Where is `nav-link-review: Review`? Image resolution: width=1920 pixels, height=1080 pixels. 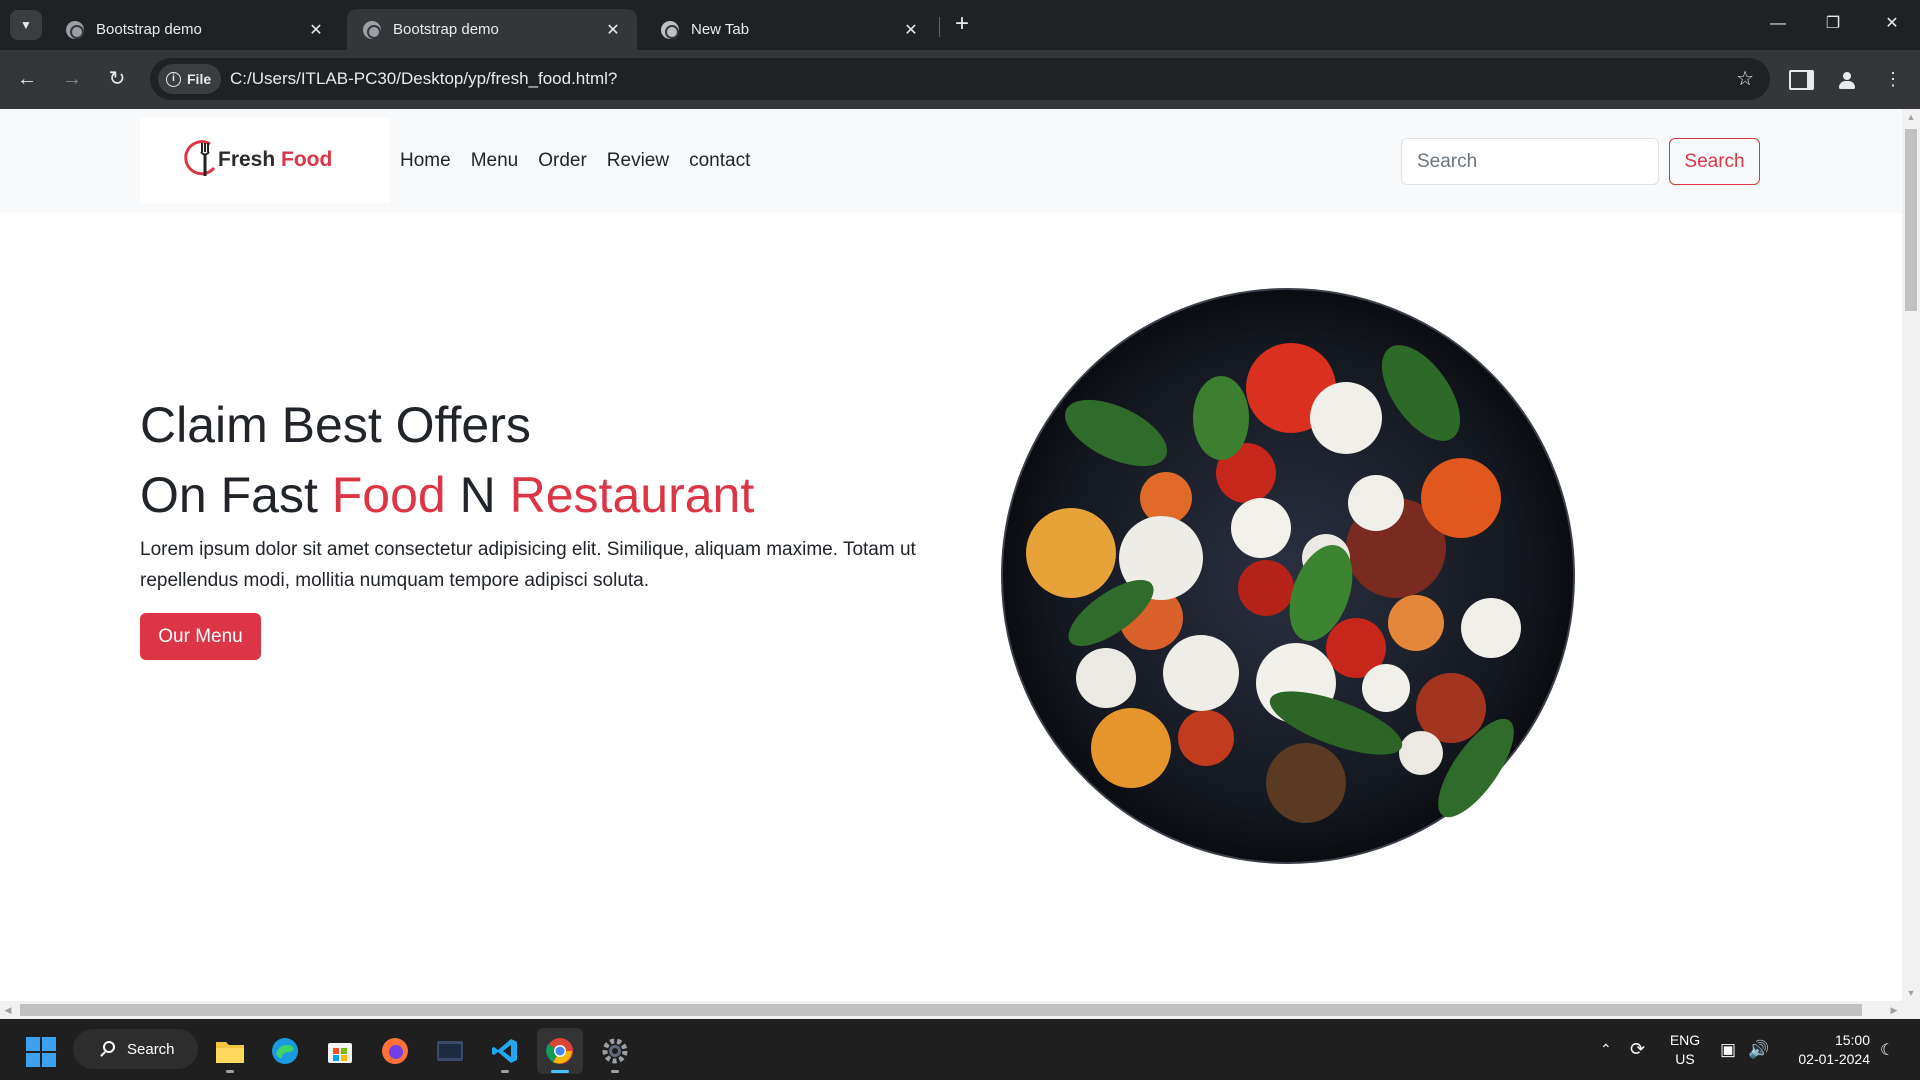
nav-link-review: Review is located at coordinates (638, 161).